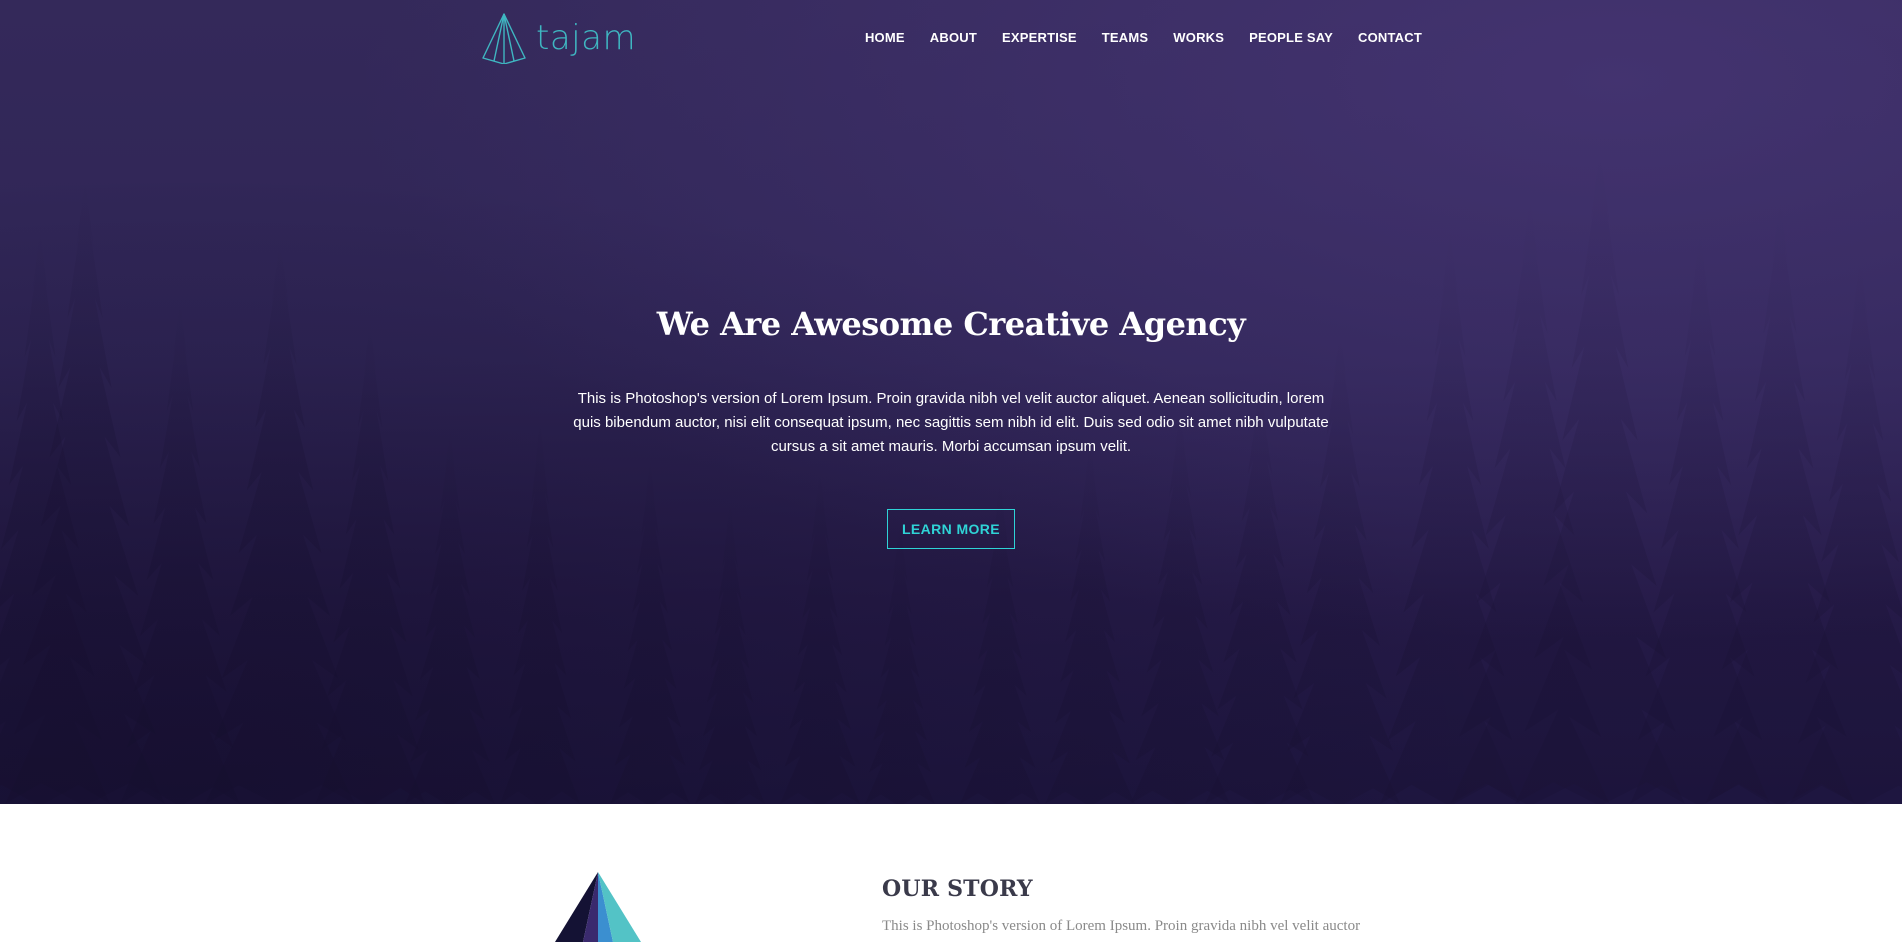  Describe the element at coordinates (951, 324) in the screenshot. I see `hero-title: We Are Awesome Creative Agency` at that location.